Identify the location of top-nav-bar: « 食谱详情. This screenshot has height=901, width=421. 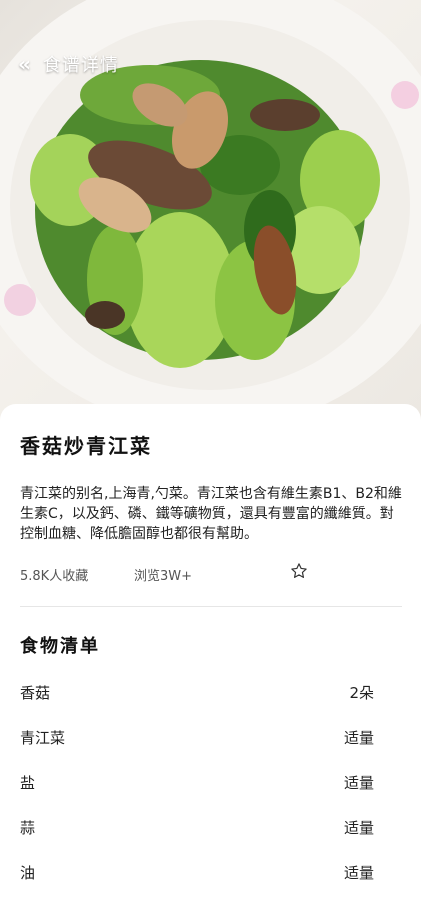
(68, 64).